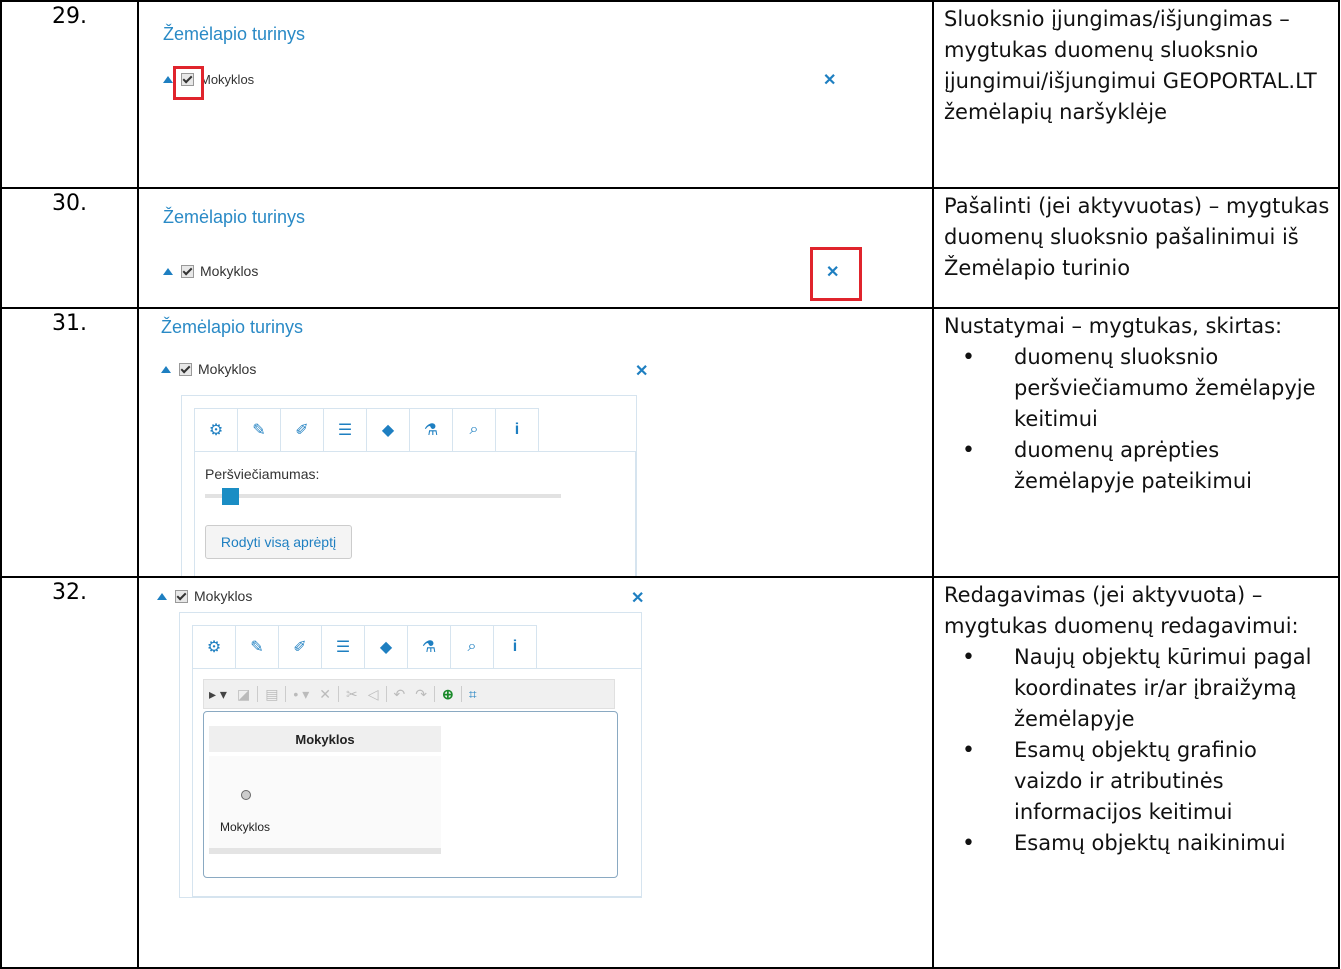  I want to click on list-item: Esamų objektų naikinimui, so click(1146, 843).